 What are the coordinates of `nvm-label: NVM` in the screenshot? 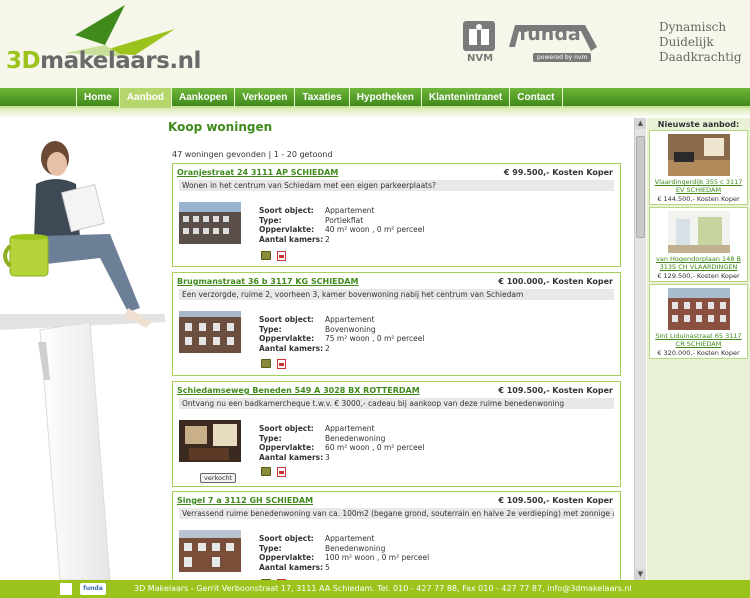 It's located at (480, 58).